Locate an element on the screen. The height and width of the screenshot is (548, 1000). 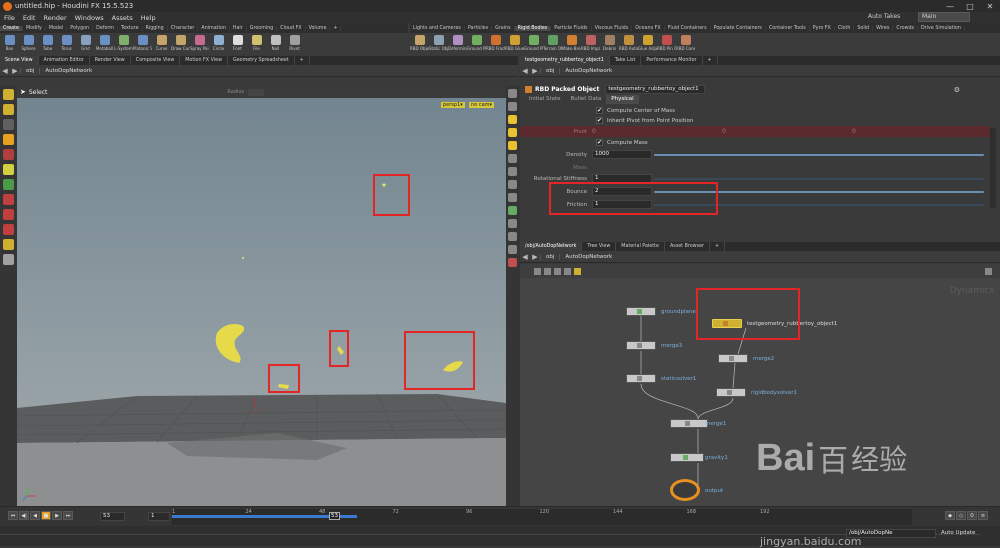
shelf-tab-r-6: Oceans FX is located at coordinates (648, 28).